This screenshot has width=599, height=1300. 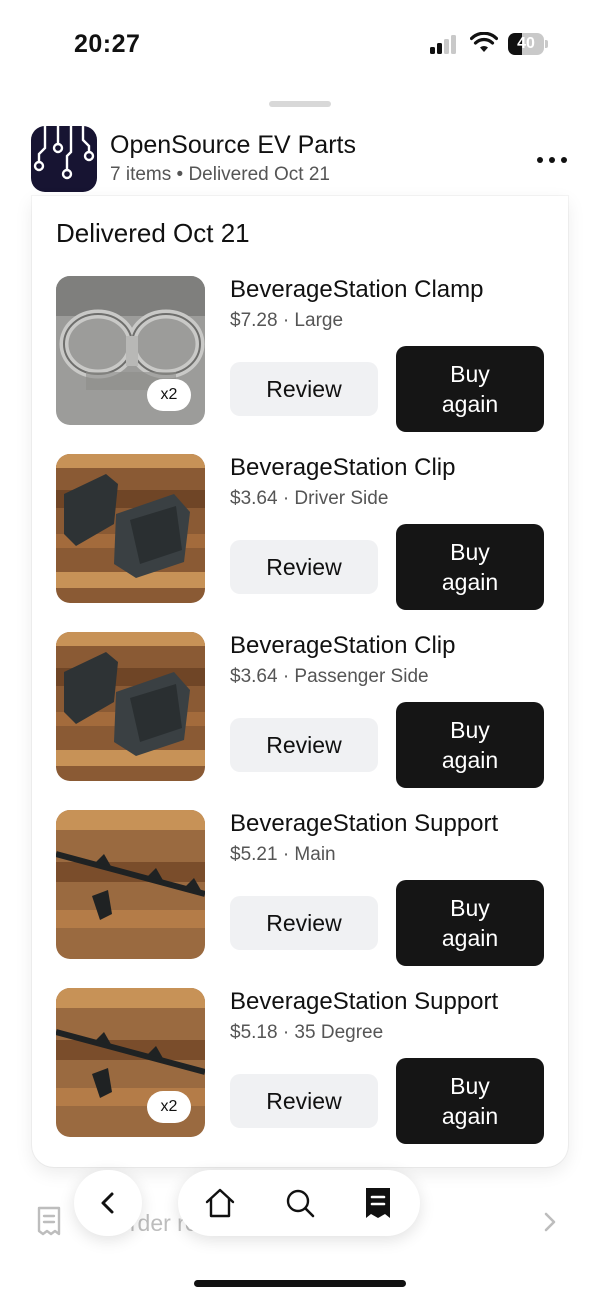 I want to click on product-image-clip-driver, so click(x=130, y=528).